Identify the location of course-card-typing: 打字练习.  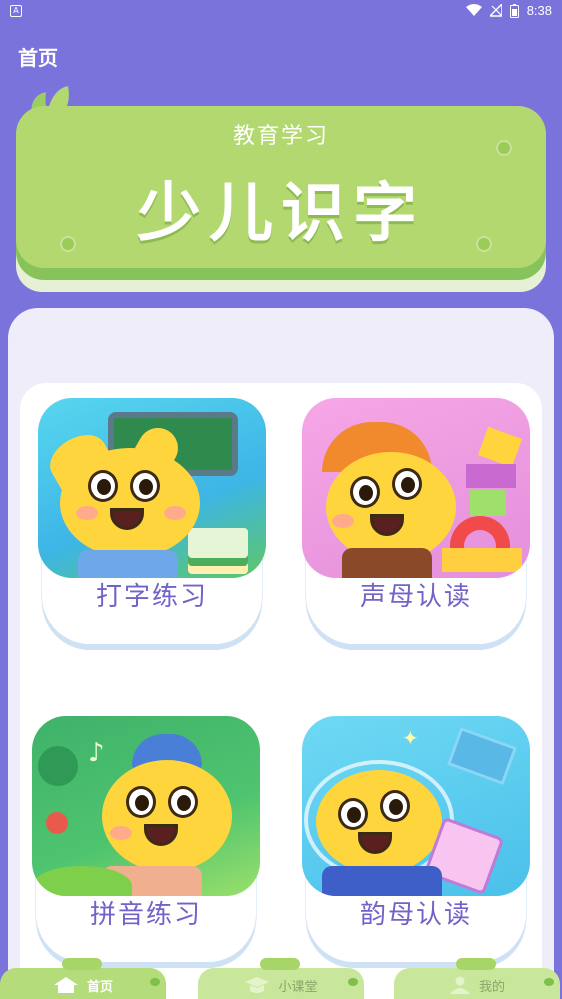
(152, 521).